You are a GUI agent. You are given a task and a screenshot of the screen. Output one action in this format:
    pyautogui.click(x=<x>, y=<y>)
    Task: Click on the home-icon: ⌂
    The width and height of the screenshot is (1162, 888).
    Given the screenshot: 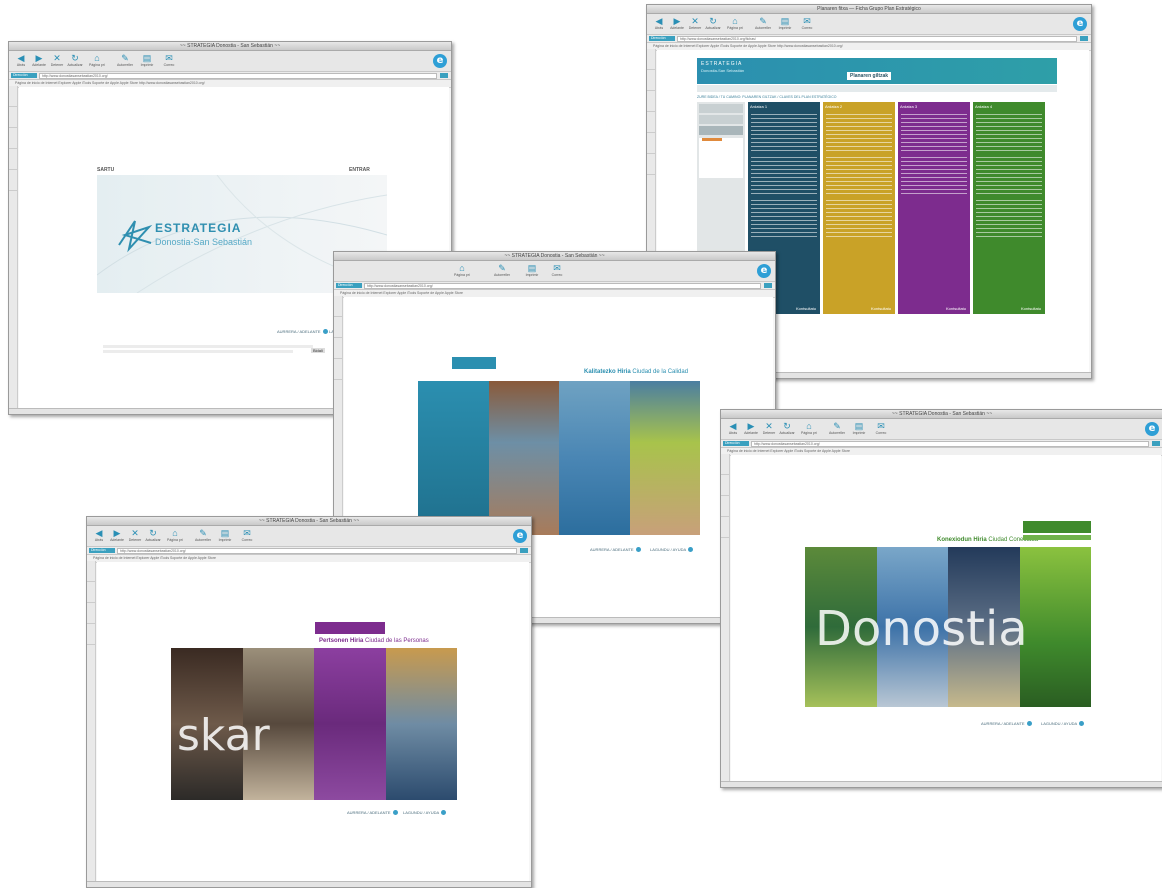 What is the action you would take?
    pyautogui.click(x=735, y=21)
    